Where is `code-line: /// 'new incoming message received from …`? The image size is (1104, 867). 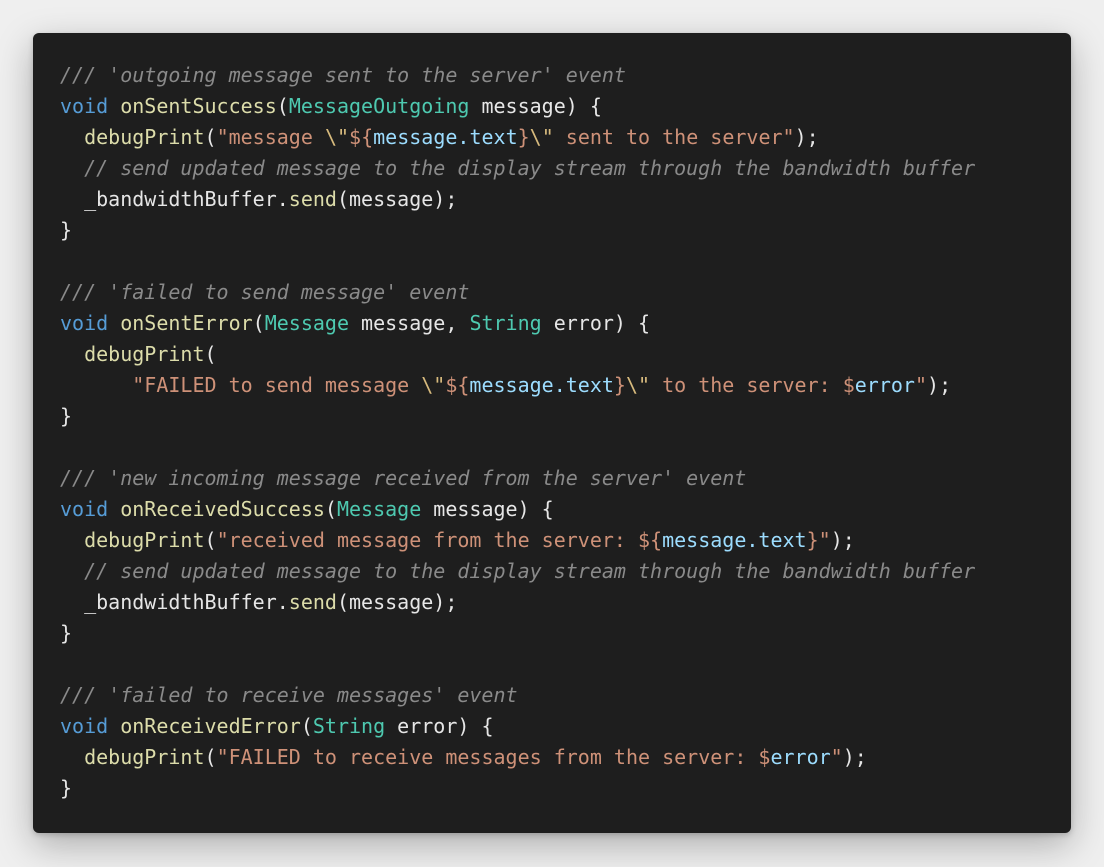 code-line: /// 'new incoming message received from … is located at coordinates (565, 478).